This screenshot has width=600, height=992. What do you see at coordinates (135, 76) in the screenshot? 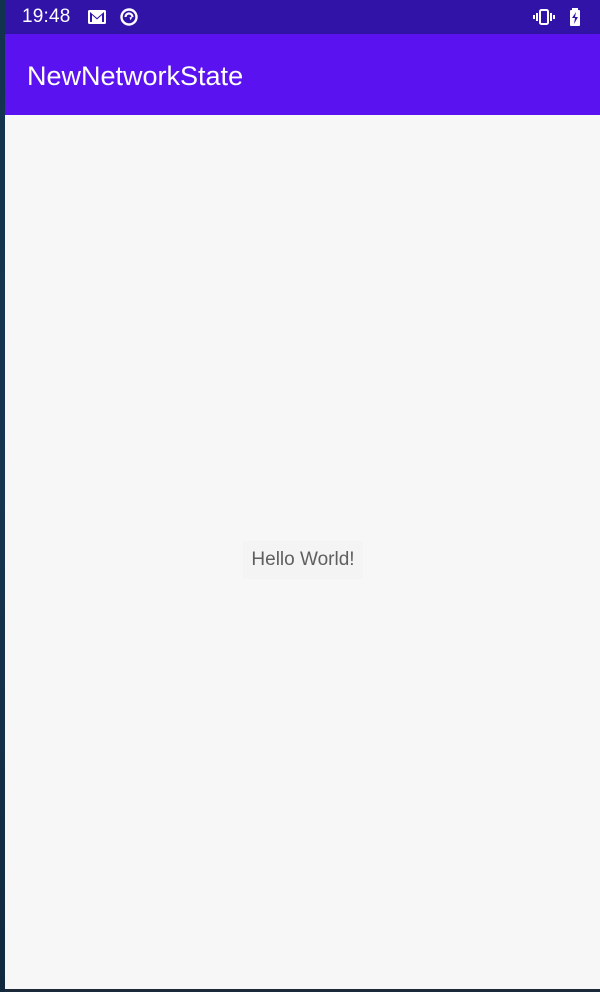
I see `app-title: NewNetworkState` at bounding box center [135, 76].